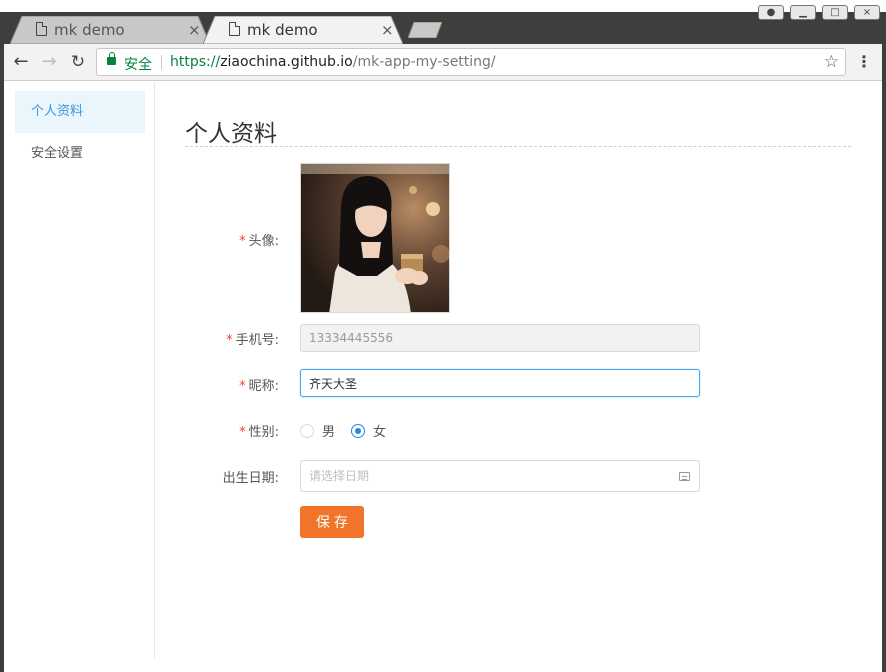 The height and width of the screenshot is (672, 886). What do you see at coordinates (250, 478) in the screenshot?
I see `birthday-label-text: 出生日期:` at bounding box center [250, 478].